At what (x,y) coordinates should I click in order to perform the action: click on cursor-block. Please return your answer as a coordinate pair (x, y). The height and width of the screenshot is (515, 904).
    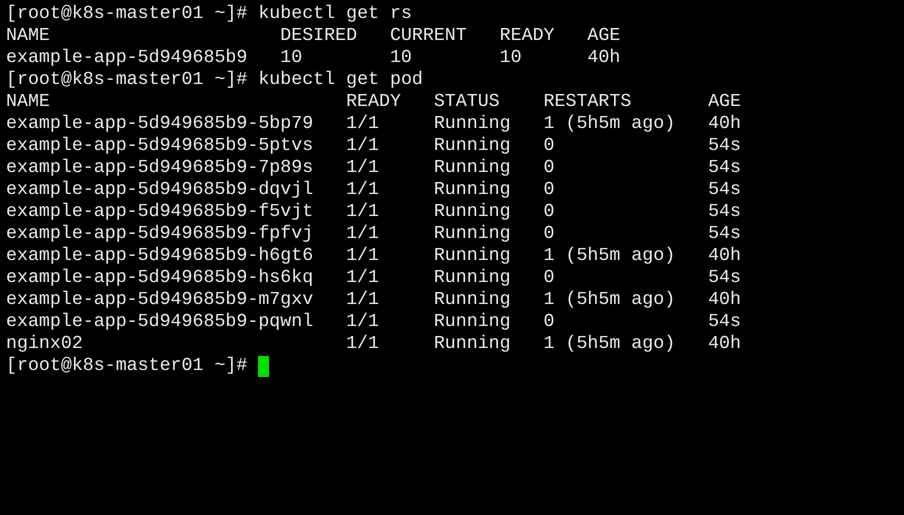
    Looking at the image, I should click on (264, 366).